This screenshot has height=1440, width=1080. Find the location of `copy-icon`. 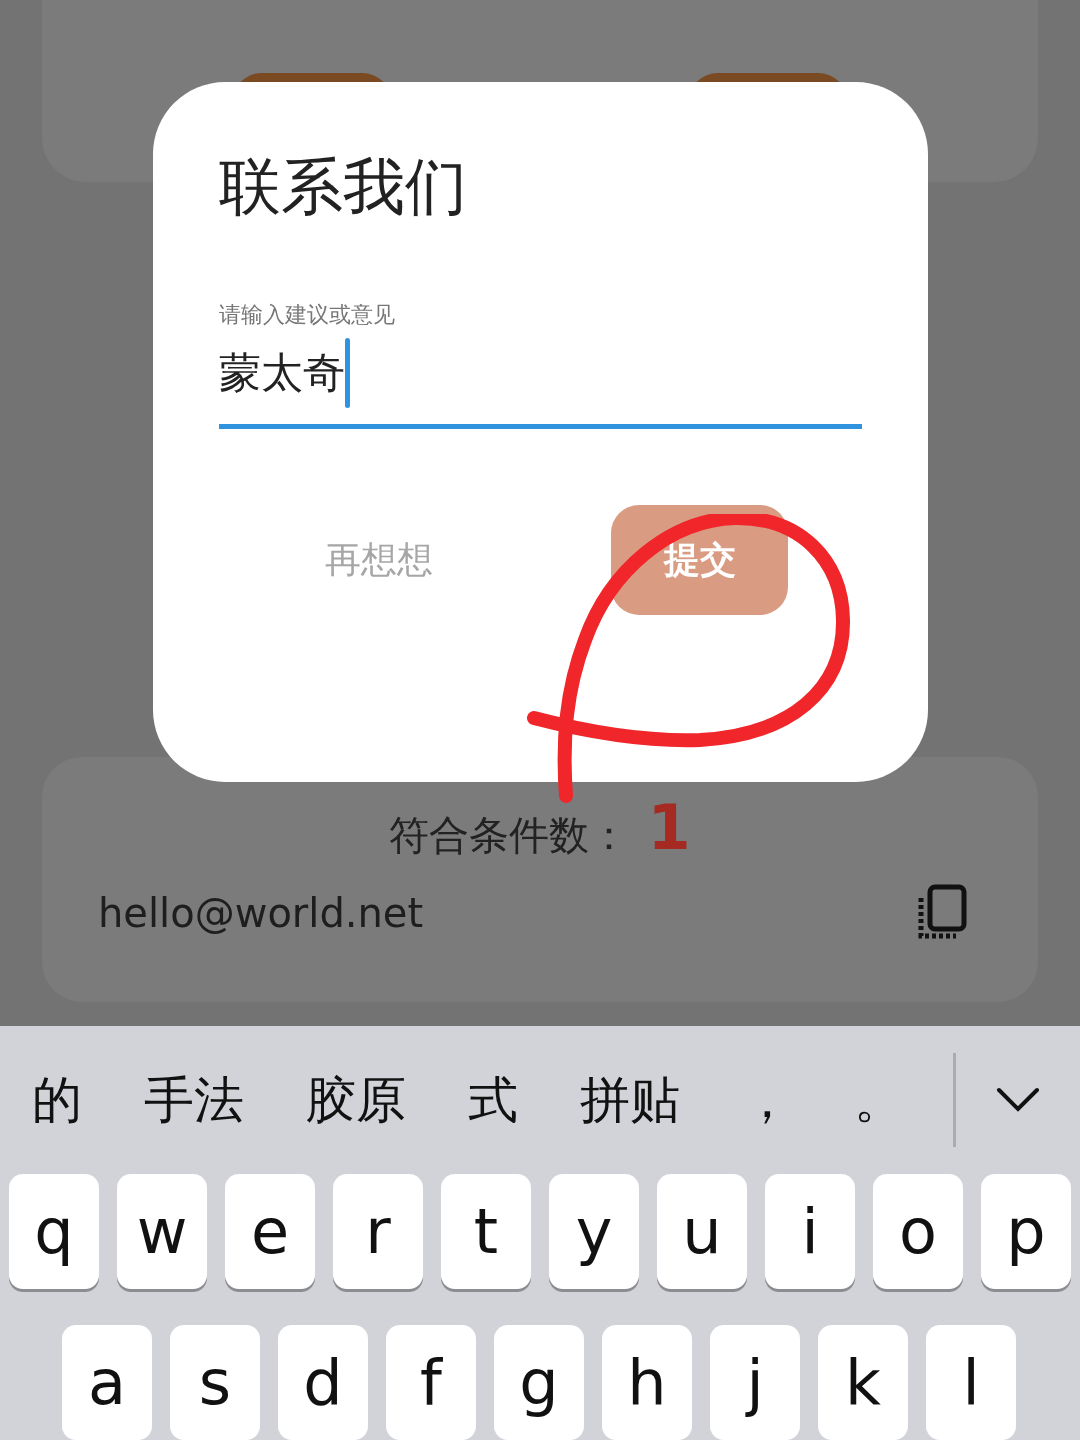

copy-icon is located at coordinates (942, 913).